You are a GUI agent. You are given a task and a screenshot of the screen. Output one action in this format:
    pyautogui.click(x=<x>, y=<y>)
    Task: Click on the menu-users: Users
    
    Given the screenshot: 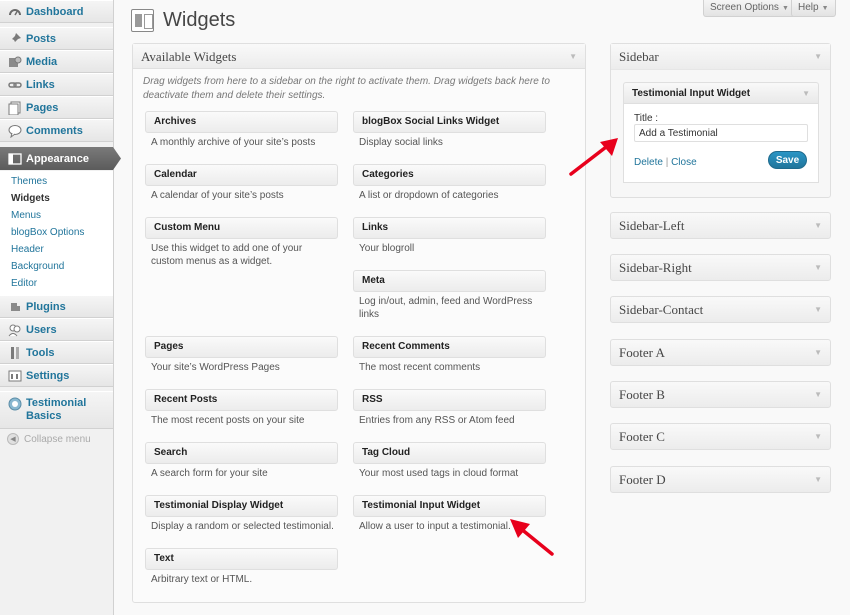 What is the action you would take?
    pyautogui.click(x=56, y=329)
    